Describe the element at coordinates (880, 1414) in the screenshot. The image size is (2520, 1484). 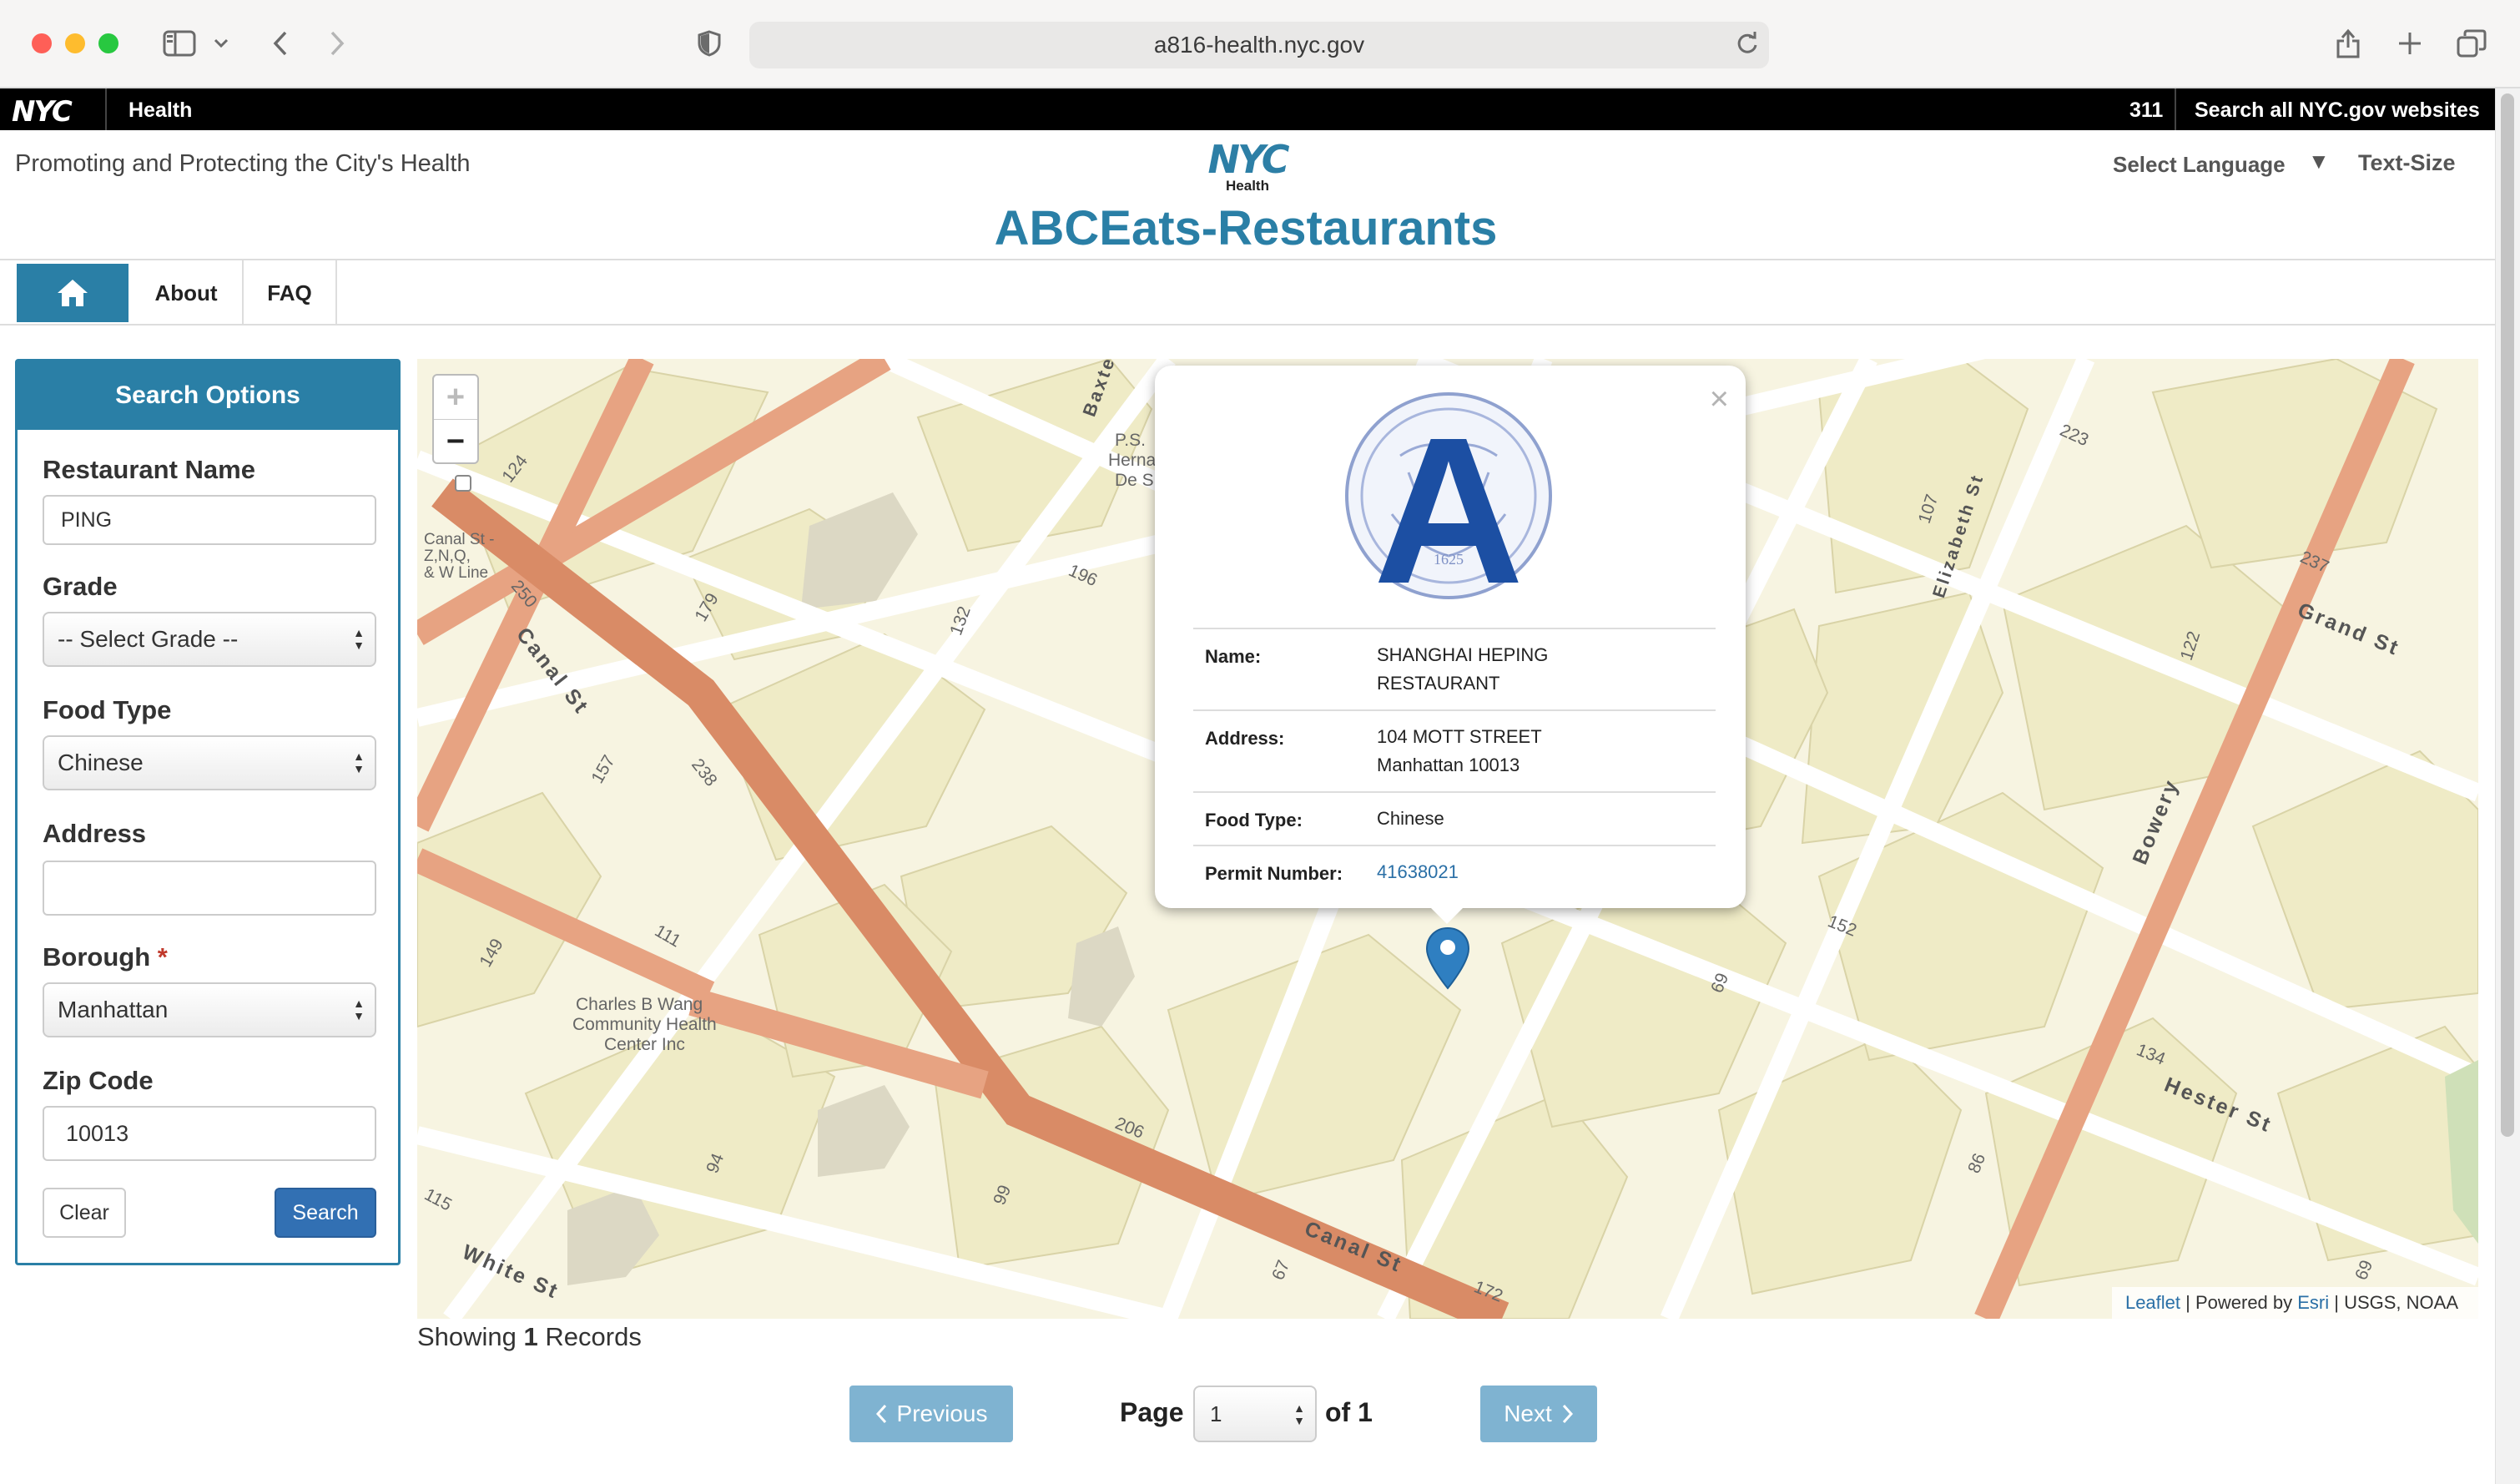
I see `chevron-left-icon` at that location.